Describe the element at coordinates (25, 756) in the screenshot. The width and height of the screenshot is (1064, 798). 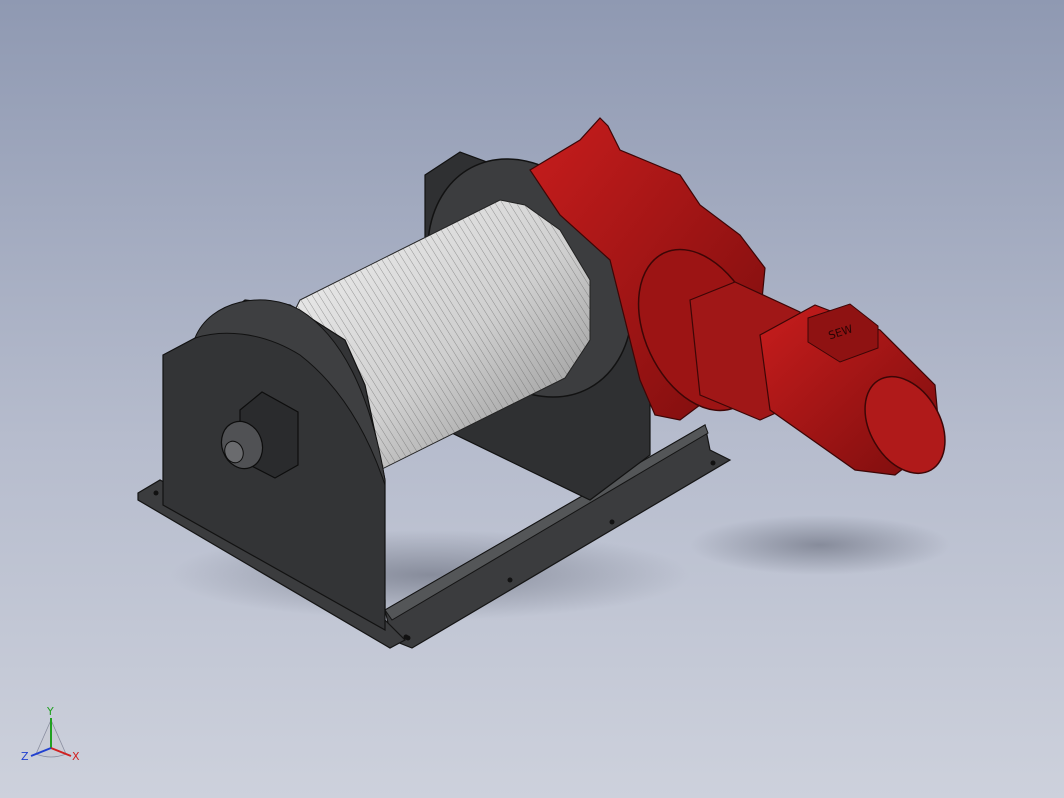
I see `z-axis-label: Z` at that location.